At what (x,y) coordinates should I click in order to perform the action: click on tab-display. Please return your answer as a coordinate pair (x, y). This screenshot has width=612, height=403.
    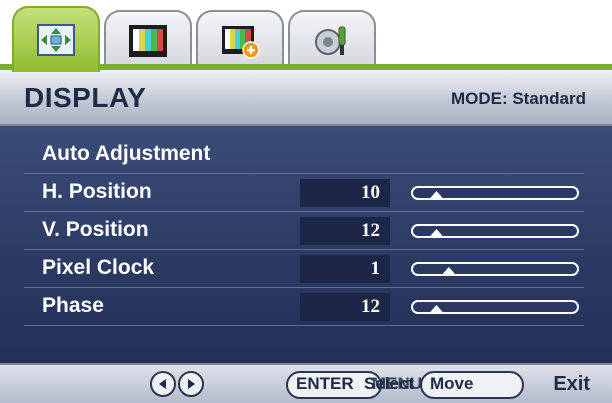
    Looking at the image, I should click on (56, 39).